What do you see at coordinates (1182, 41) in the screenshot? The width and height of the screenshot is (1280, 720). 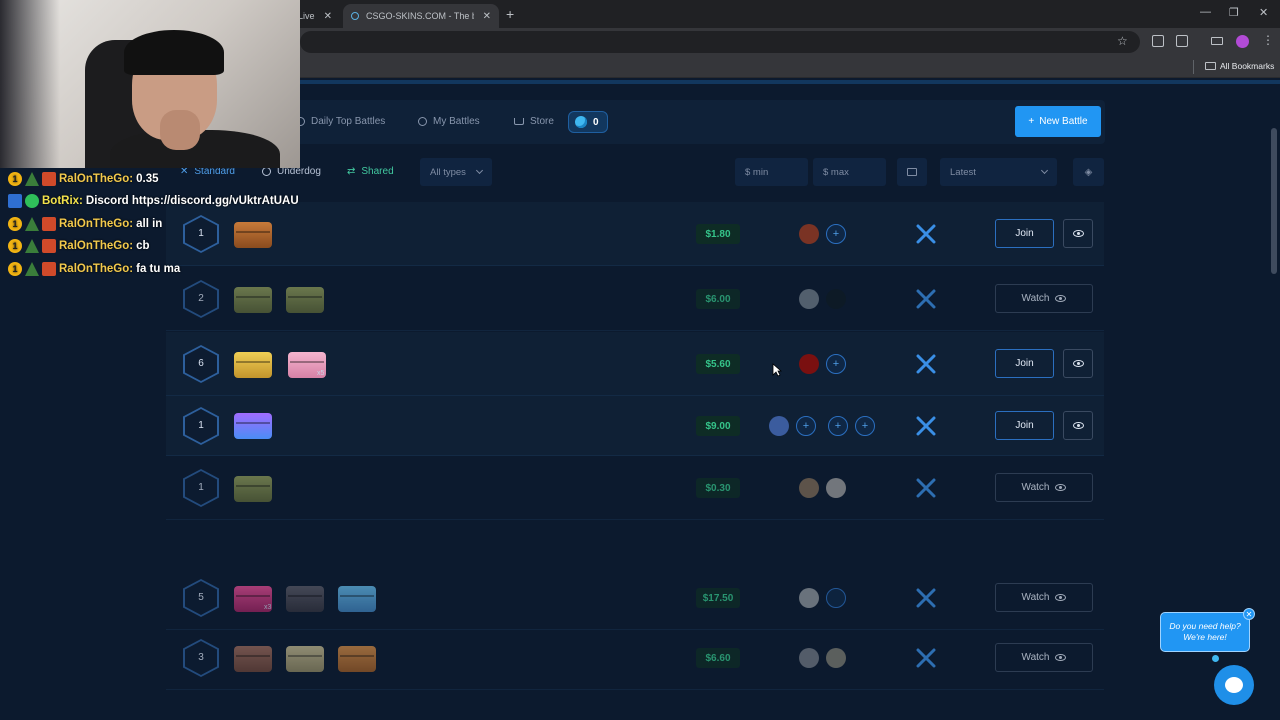 I see `puzzle-icon` at bounding box center [1182, 41].